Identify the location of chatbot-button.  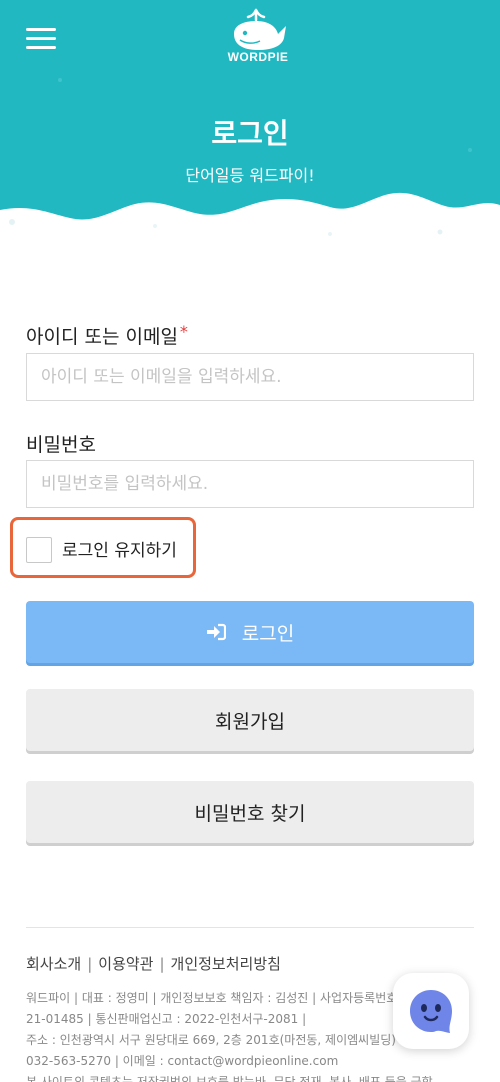
(431, 1011).